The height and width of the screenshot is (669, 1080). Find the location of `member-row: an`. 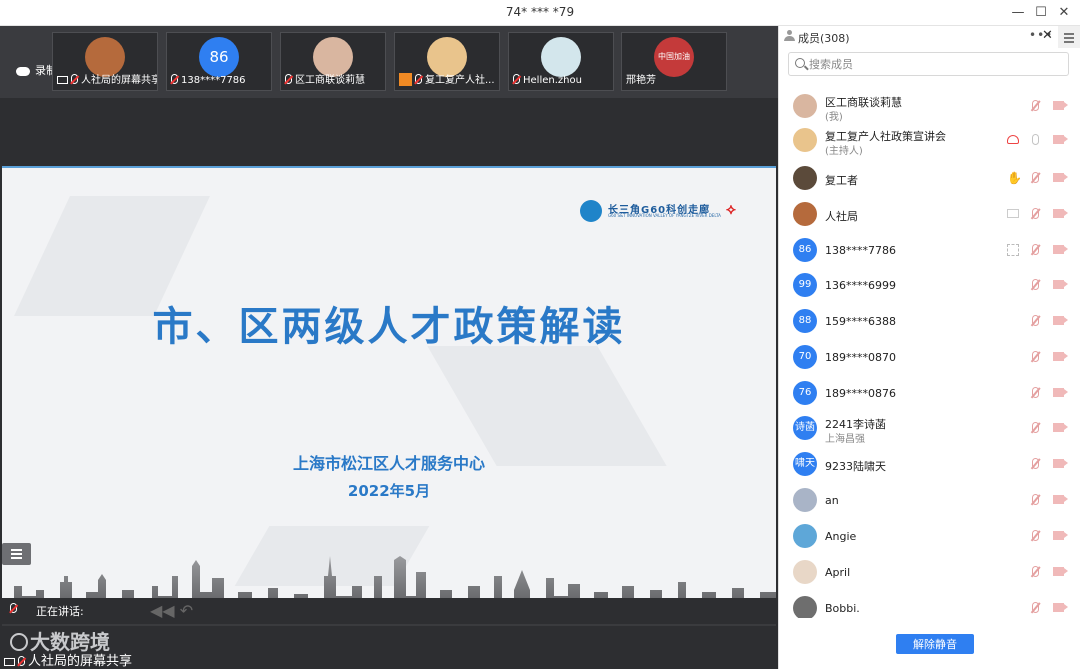

member-row: an is located at coordinates (929, 500).